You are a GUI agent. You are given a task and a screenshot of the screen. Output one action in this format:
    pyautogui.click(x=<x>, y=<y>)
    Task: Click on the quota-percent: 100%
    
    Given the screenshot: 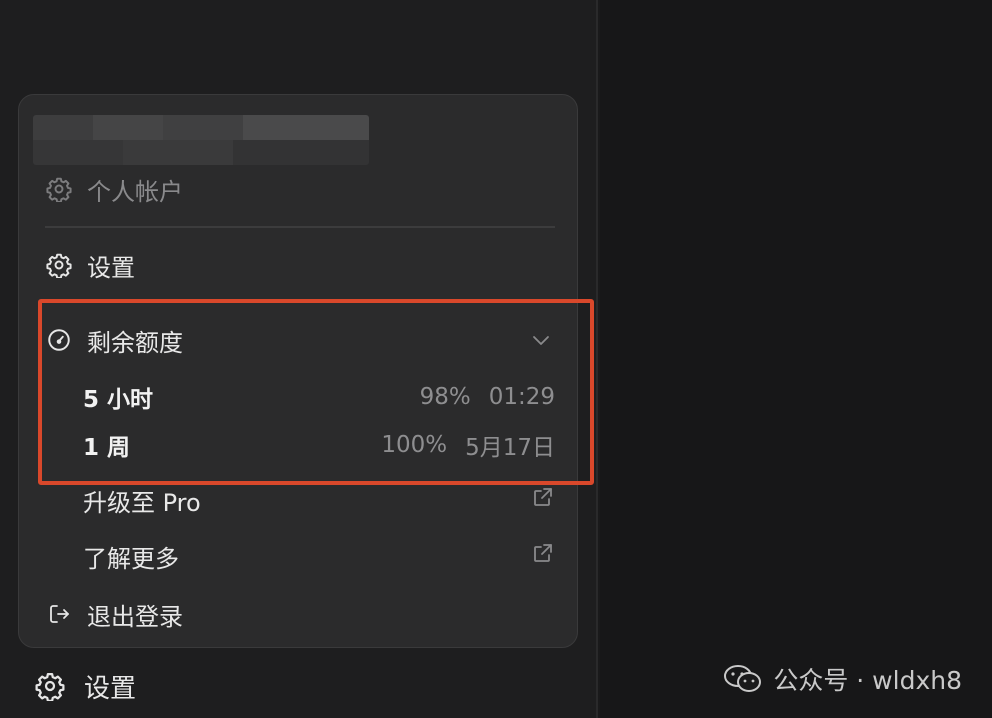 What is the action you would take?
    pyautogui.click(x=414, y=445)
    